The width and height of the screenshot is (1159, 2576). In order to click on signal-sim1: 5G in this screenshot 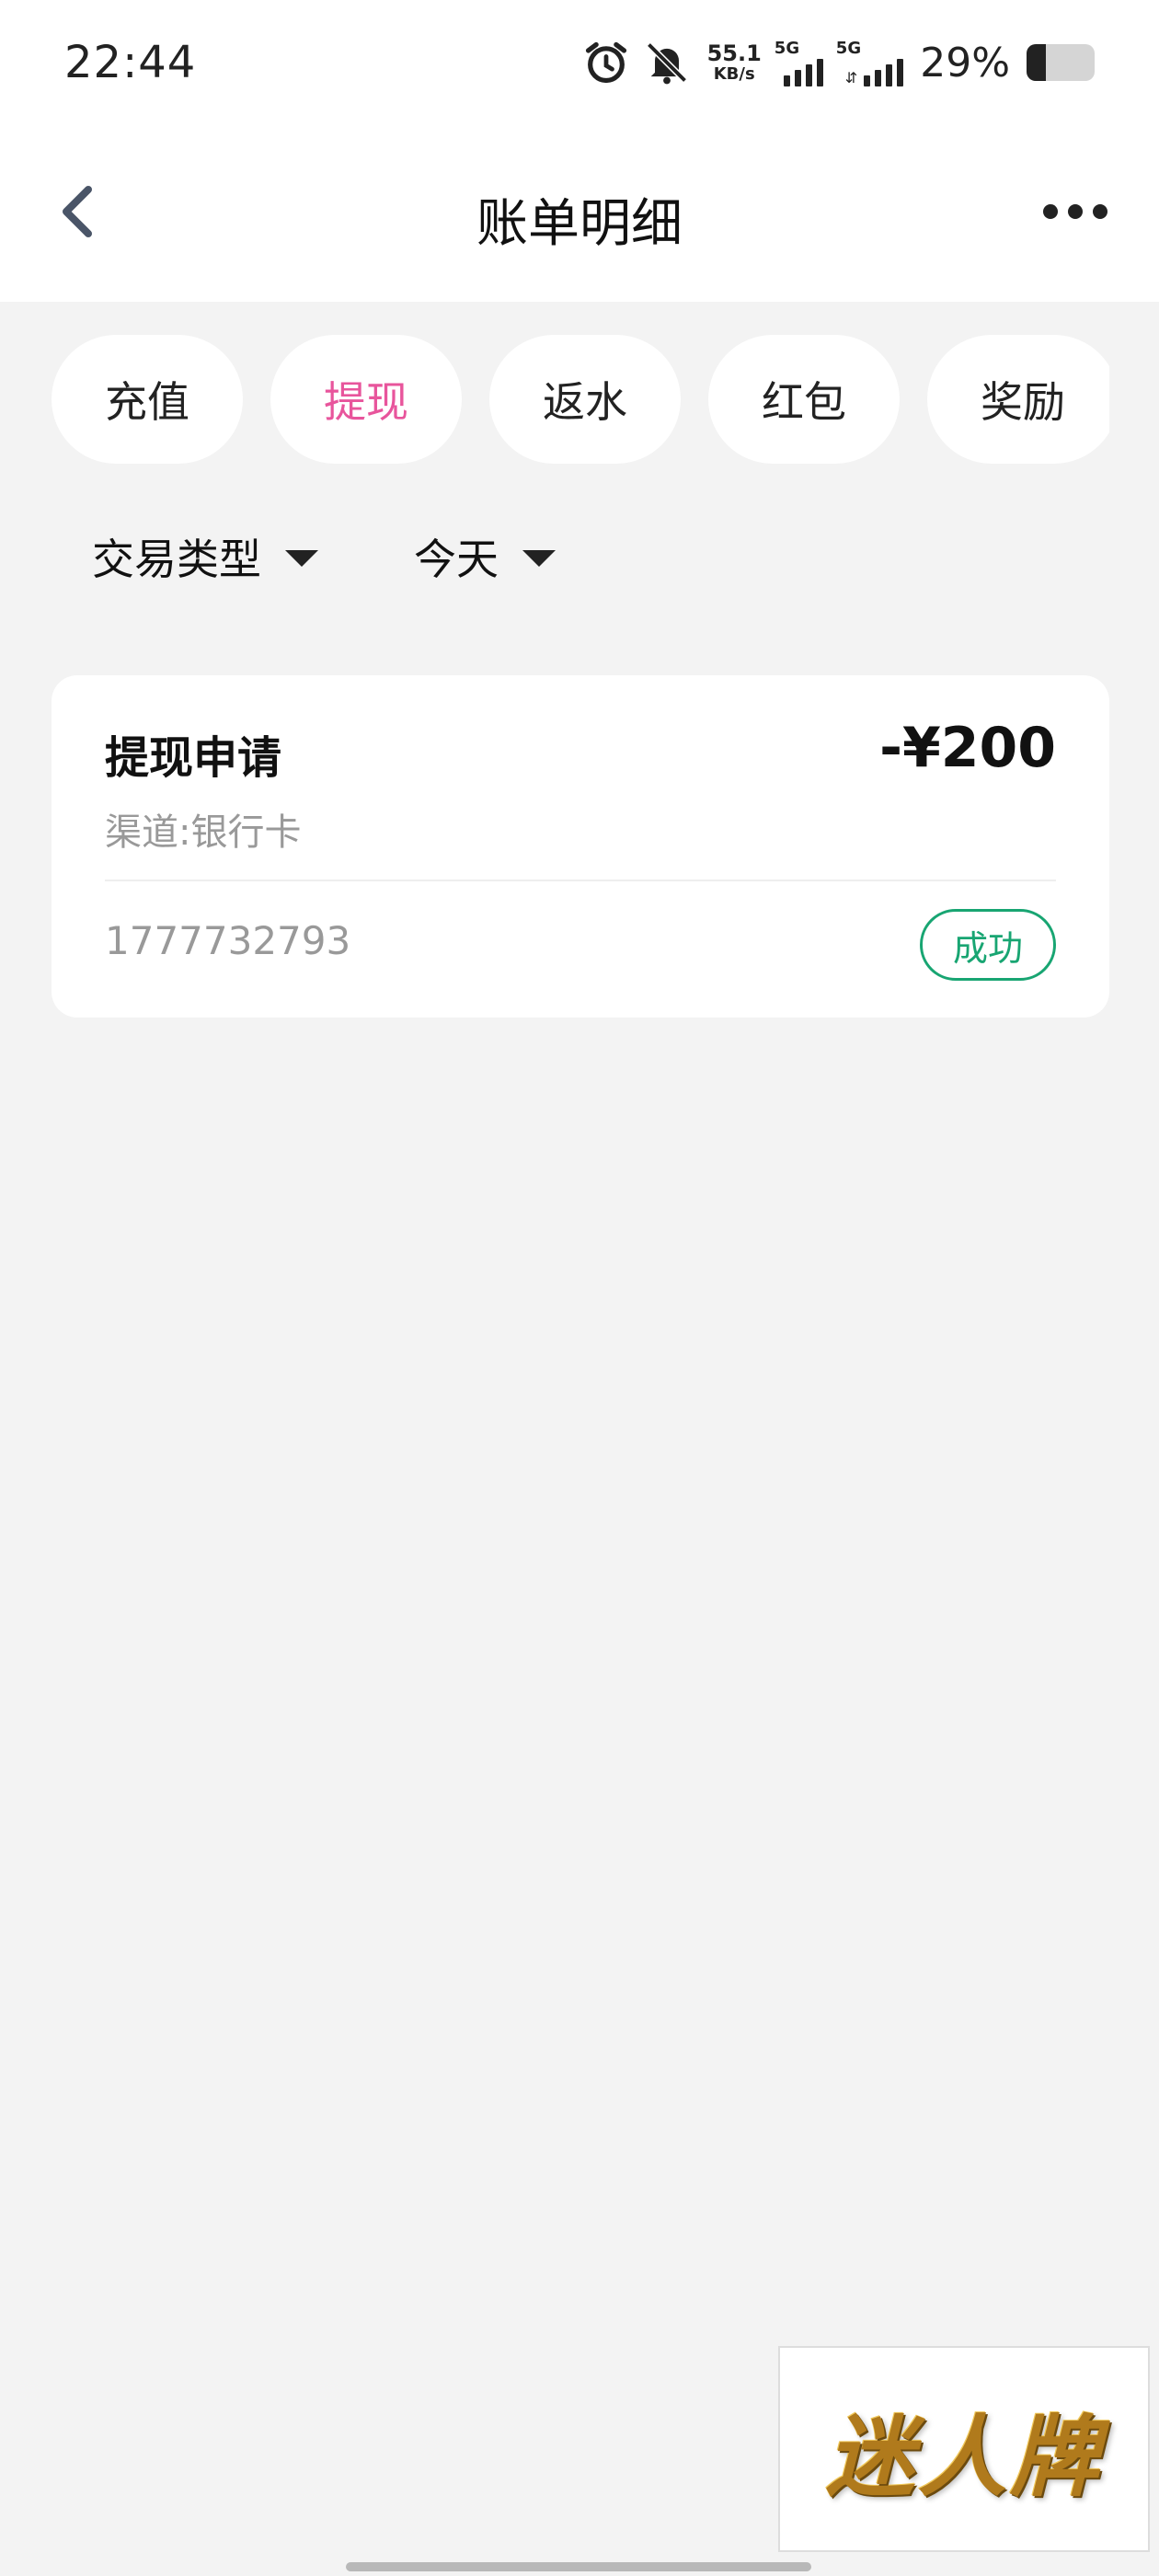, I will do `click(799, 62)`.